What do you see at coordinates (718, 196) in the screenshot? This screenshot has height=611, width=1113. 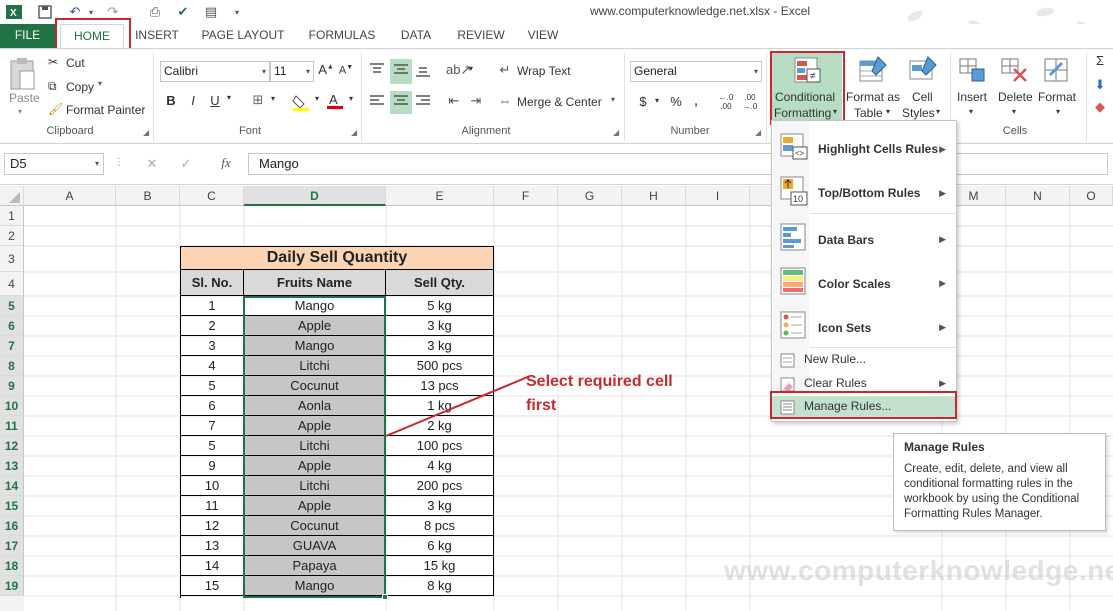 I see `column-header-i: I` at bounding box center [718, 196].